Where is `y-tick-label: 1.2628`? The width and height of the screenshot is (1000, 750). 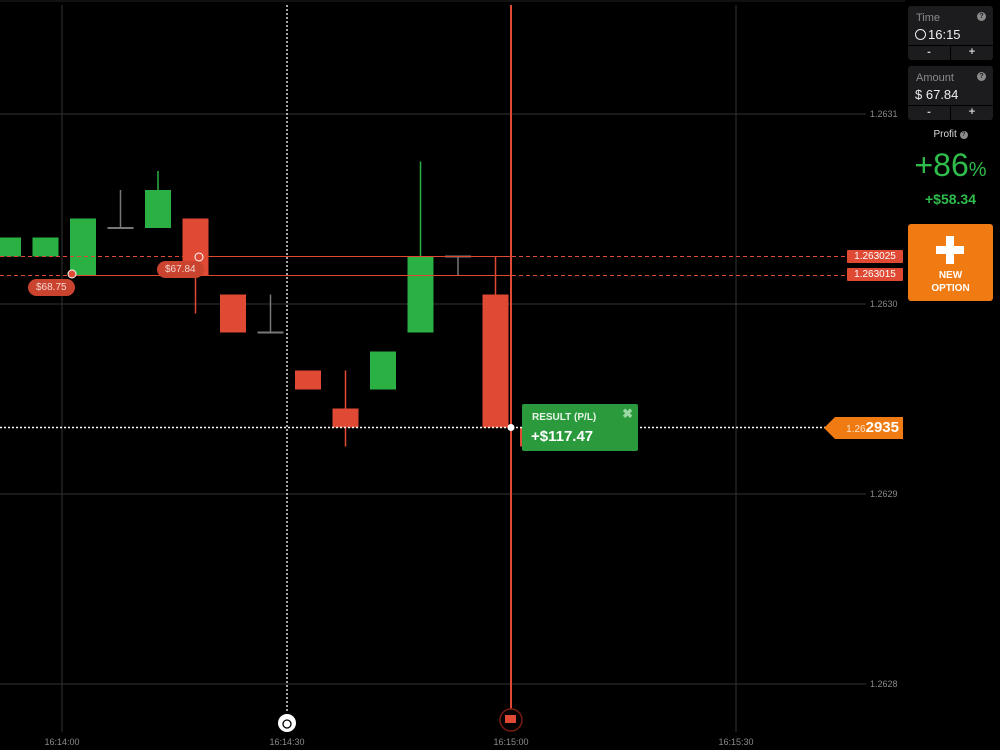 y-tick-label: 1.2628 is located at coordinates (884, 684).